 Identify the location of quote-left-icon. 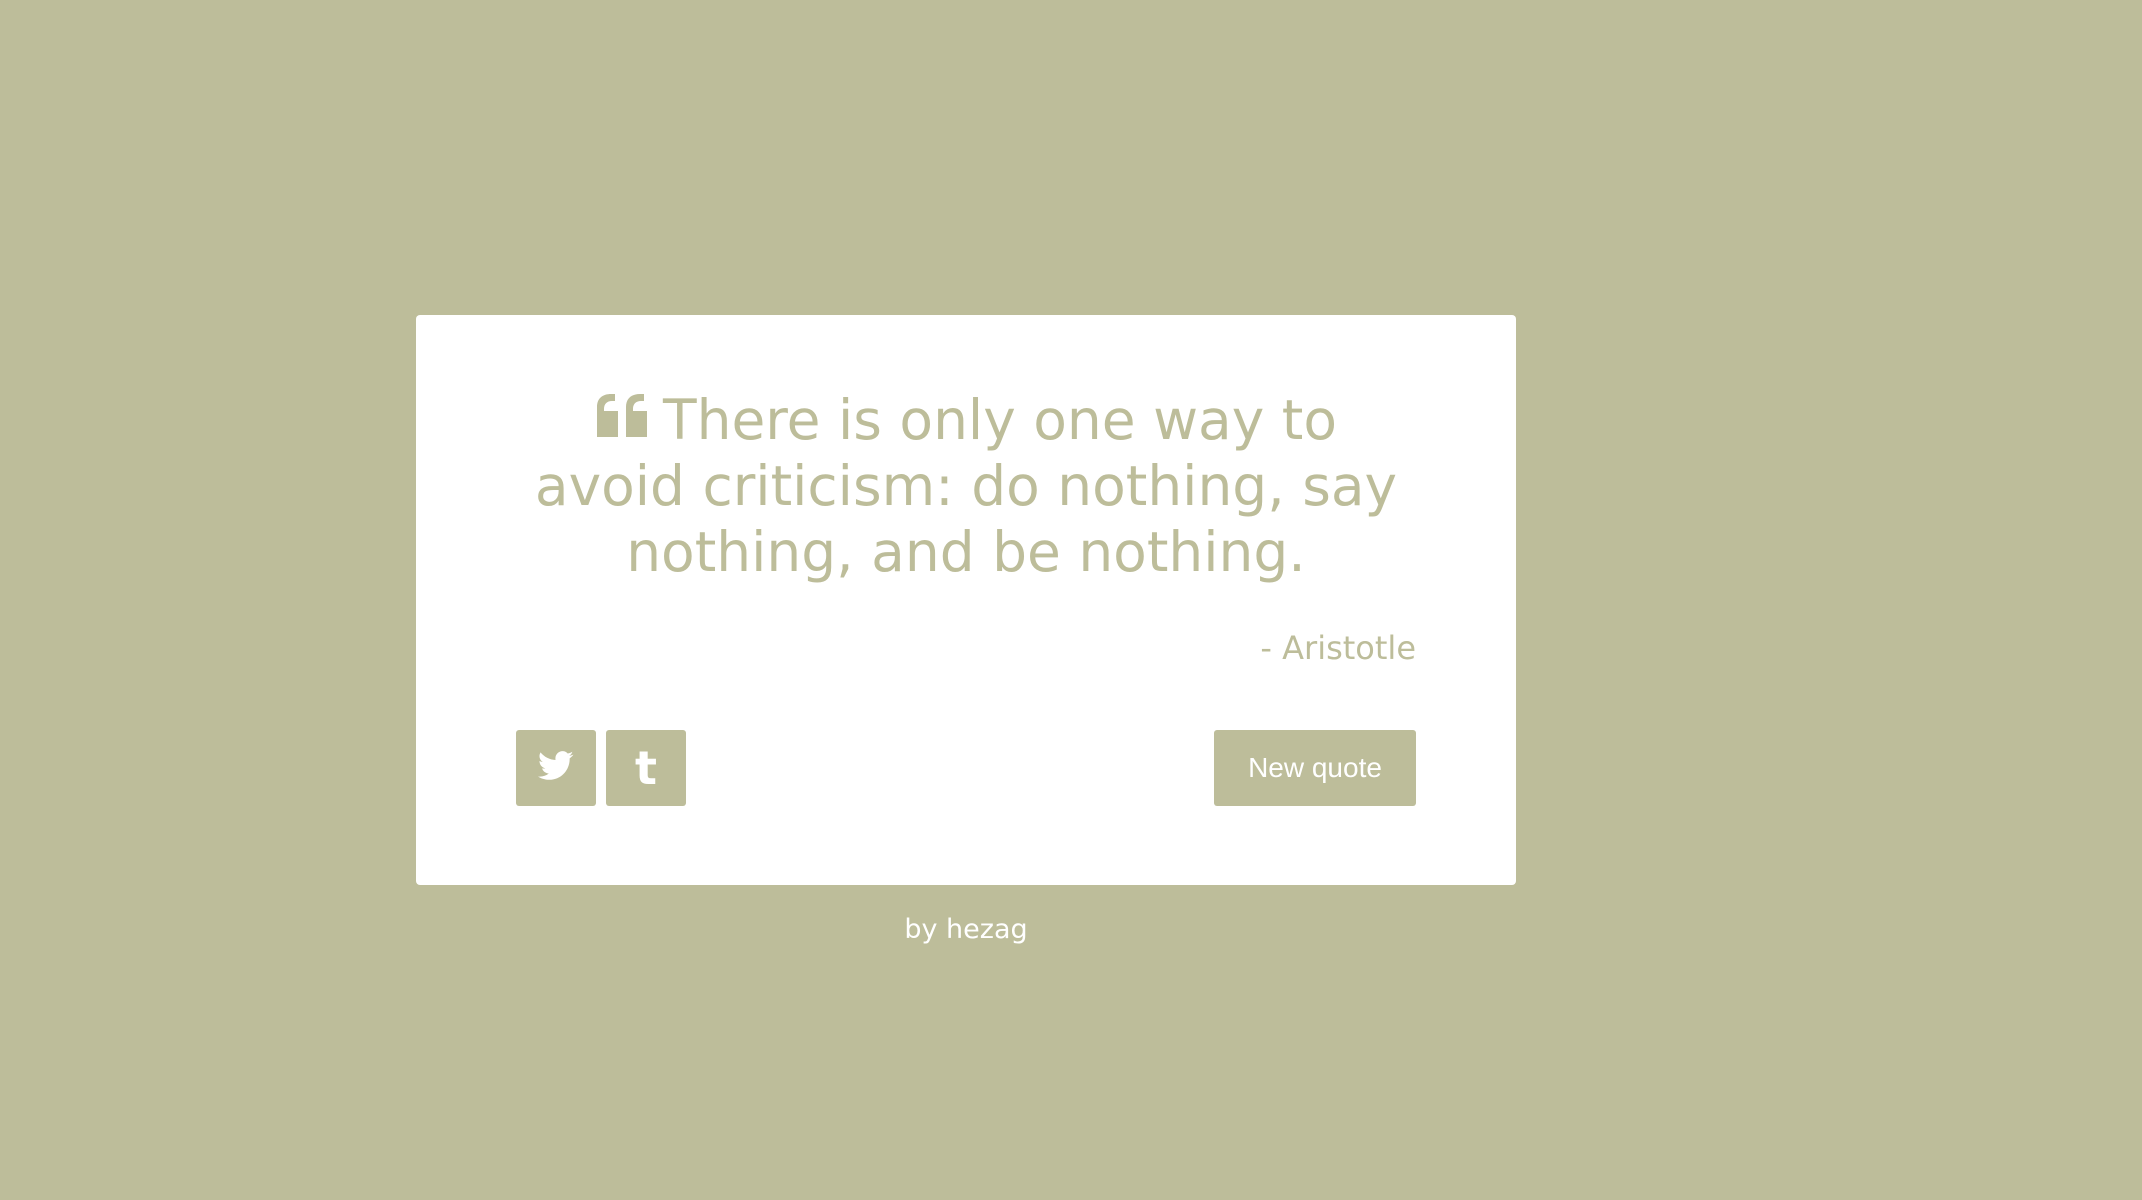
(622, 416).